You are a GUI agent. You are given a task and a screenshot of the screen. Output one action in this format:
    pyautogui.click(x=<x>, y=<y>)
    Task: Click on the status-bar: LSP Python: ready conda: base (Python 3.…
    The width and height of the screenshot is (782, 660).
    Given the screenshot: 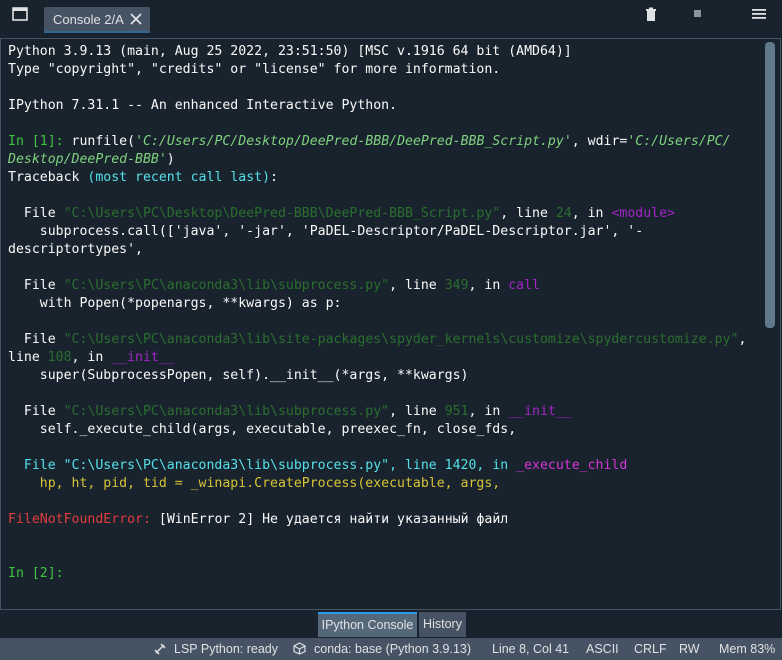 What is the action you would take?
    pyautogui.click(x=391, y=649)
    